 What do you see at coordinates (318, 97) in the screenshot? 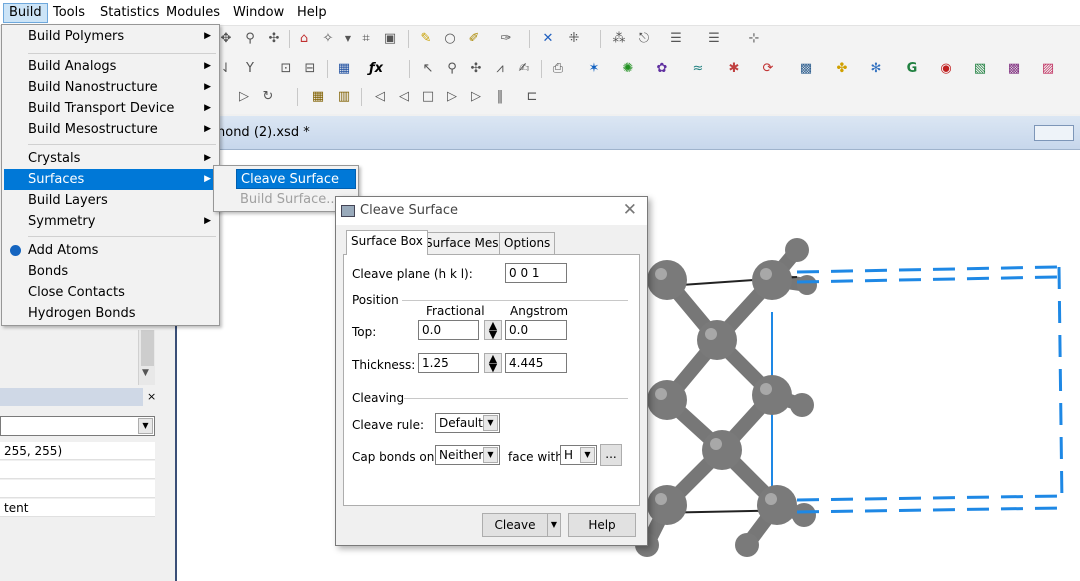
I see `save-frame-icon: ▦` at bounding box center [318, 97].